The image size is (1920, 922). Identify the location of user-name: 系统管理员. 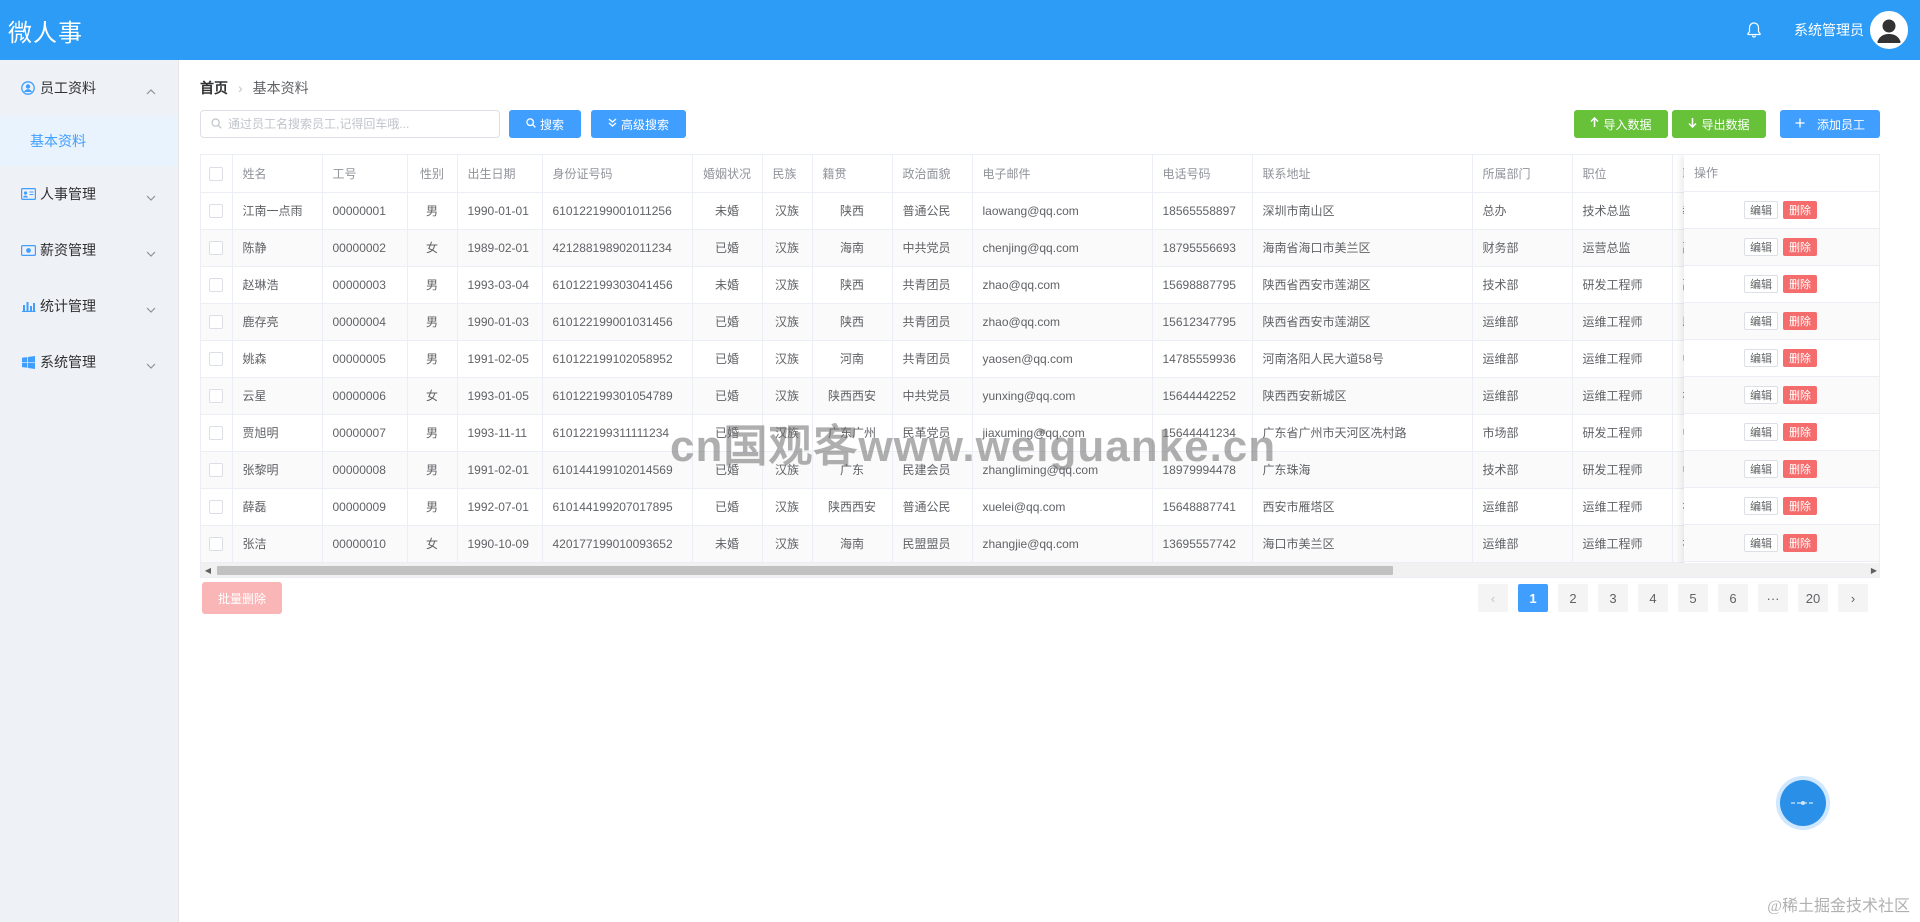
(1829, 30).